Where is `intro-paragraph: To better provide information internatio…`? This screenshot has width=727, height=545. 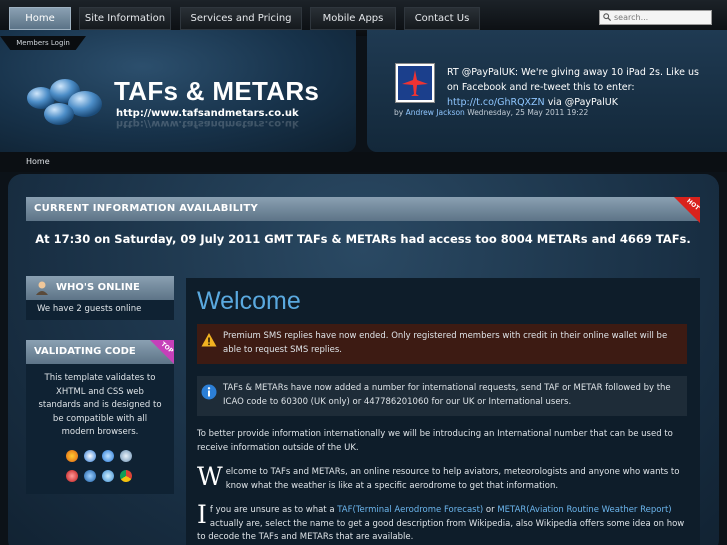 intro-paragraph: To better provide information internatio… is located at coordinates (435, 441).